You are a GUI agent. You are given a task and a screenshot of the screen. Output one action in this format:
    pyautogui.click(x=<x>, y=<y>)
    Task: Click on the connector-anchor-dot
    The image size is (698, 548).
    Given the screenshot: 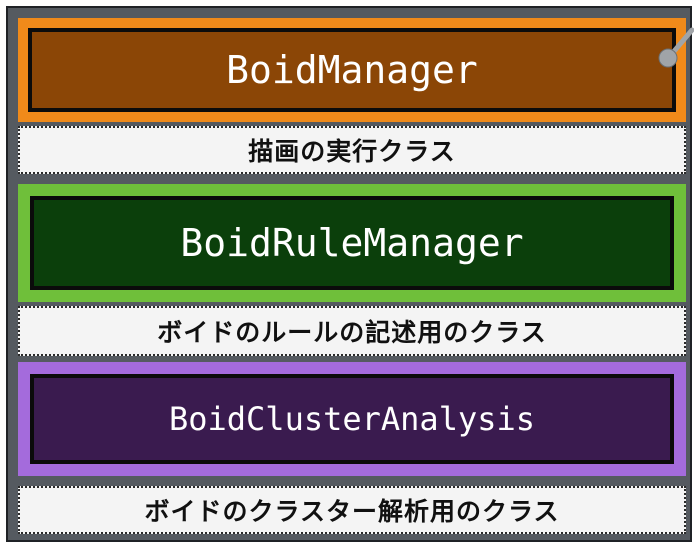 What is the action you would take?
    pyautogui.click(x=668, y=58)
    